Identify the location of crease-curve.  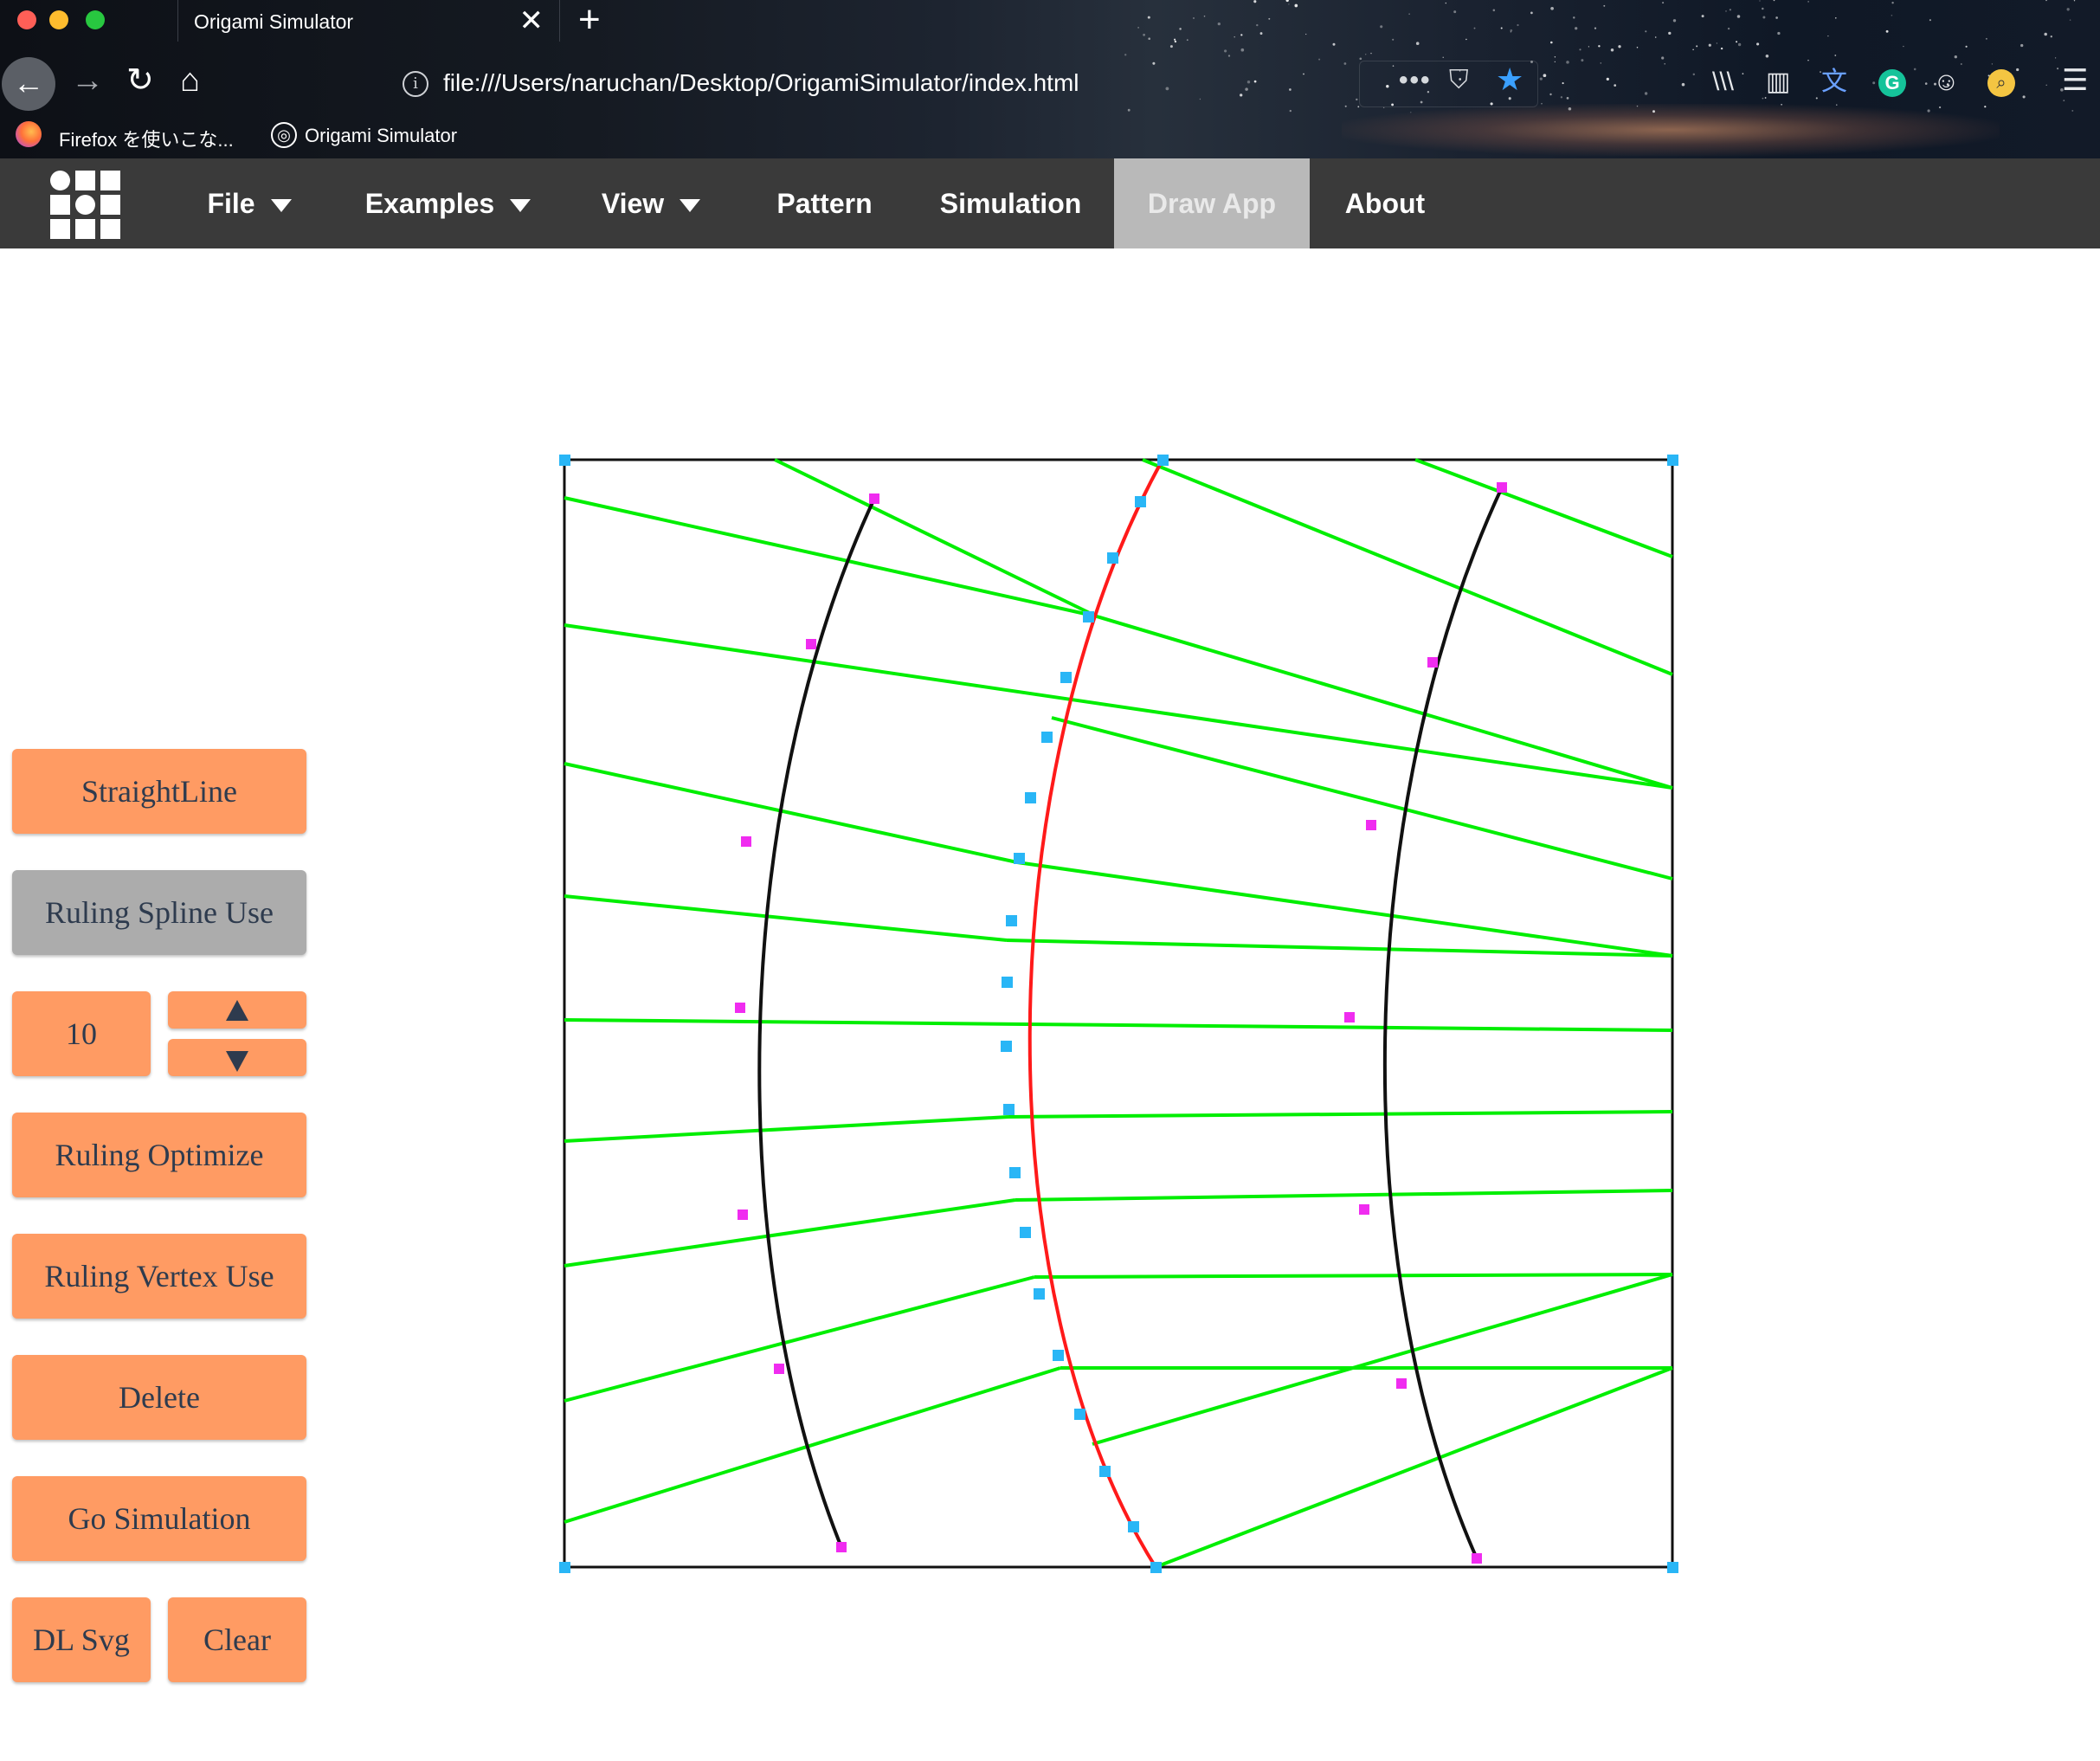
(1095, 1014).